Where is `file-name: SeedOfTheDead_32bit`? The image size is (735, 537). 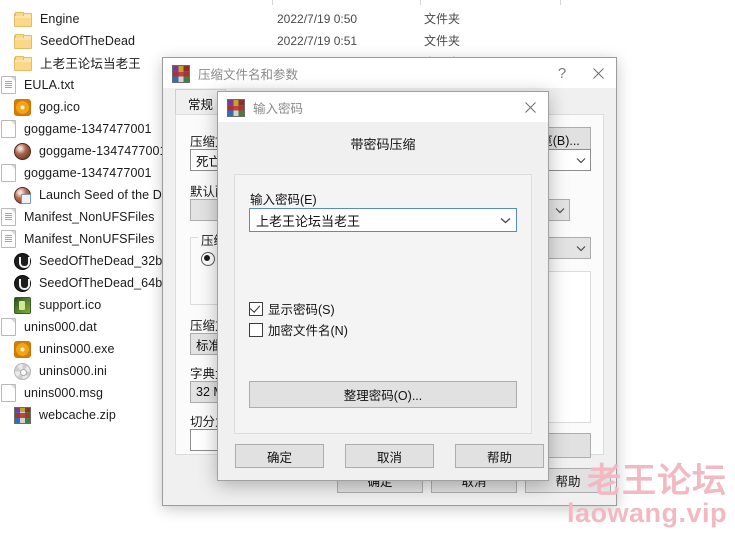
file-name: SeedOfTheDead_32bit is located at coordinates (104, 260).